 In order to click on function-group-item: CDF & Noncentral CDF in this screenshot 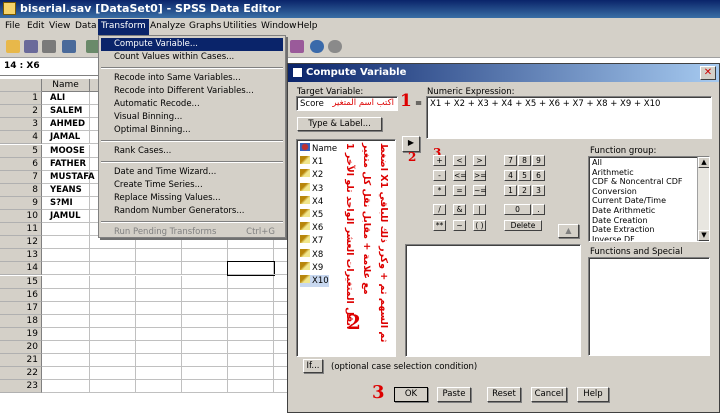, I will do `click(637, 182)`.